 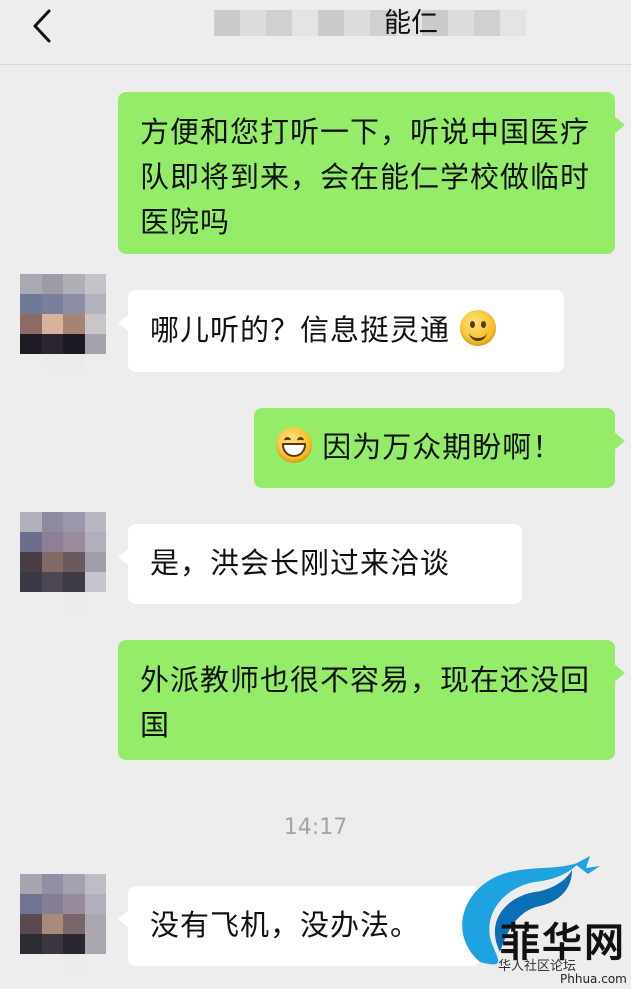 What do you see at coordinates (411, 23) in the screenshot?
I see `chat-title: 能仁` at bounding box center [411, 23].